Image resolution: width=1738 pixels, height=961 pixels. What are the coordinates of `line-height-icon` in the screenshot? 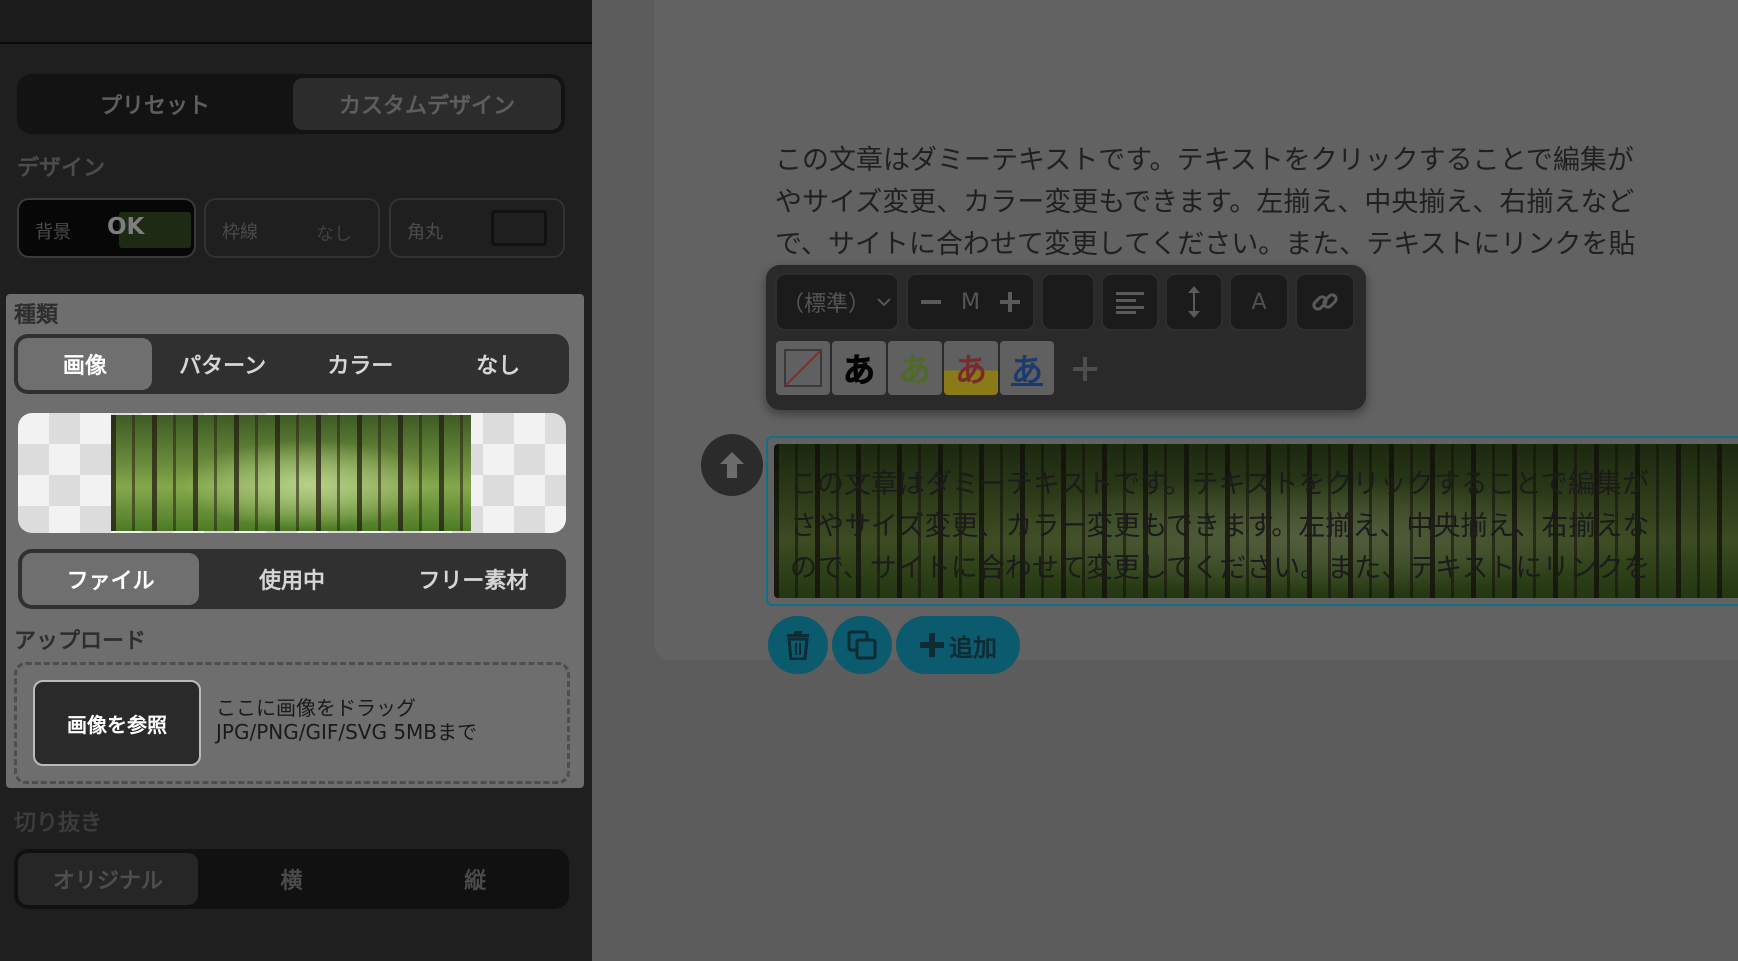 It's located at (1194, 302).